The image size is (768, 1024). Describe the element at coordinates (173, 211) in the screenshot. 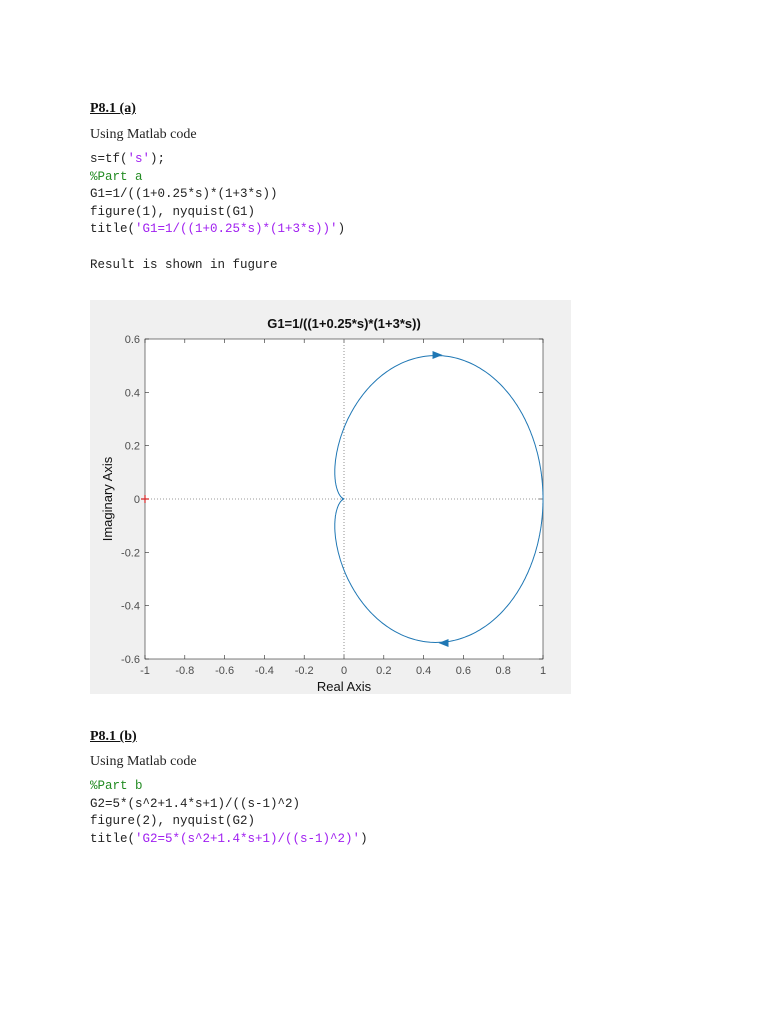

I see `code-text: figure(1), nyquist(G1)` at that location.